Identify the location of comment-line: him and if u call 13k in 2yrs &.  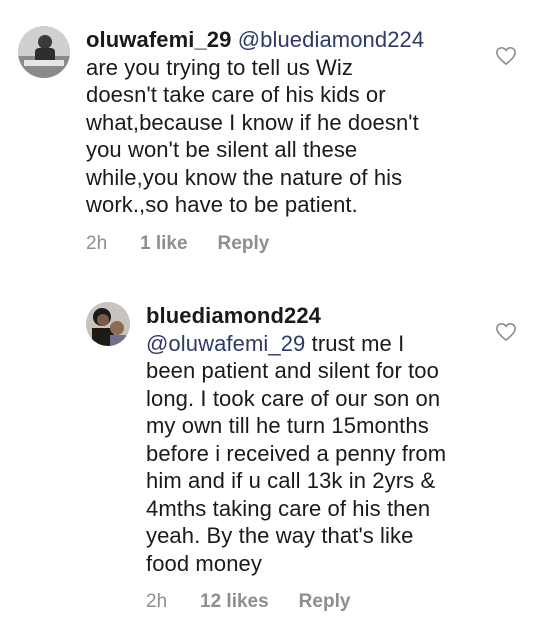
(291, 480).